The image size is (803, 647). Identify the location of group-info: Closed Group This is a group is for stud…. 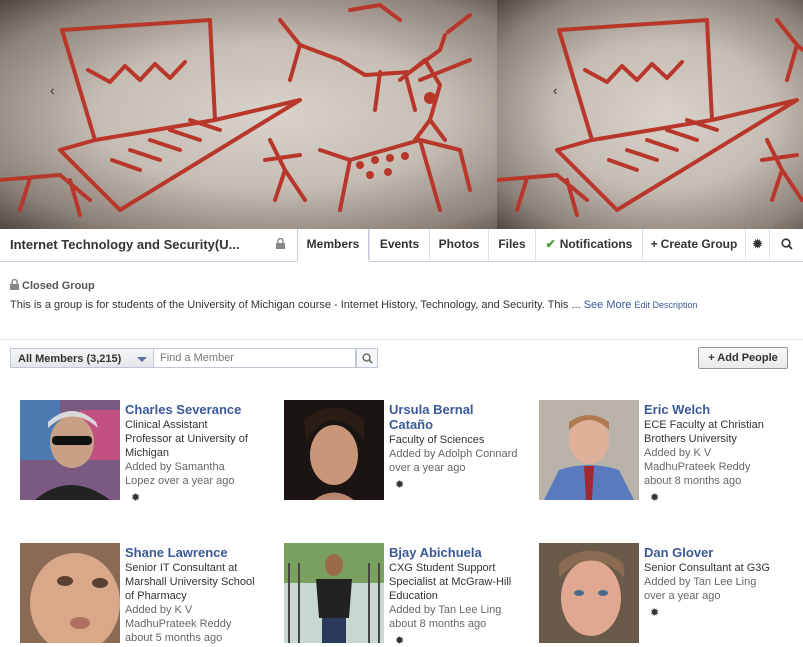
(400, 295).